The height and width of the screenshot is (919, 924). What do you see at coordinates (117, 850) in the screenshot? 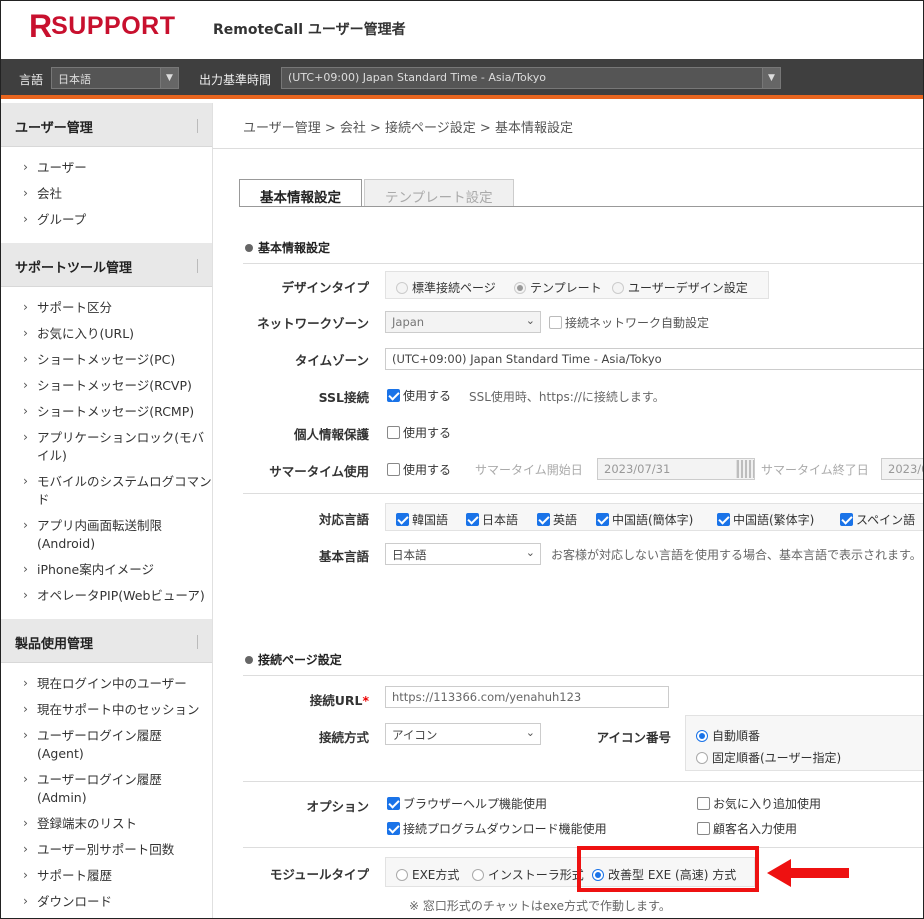
I see `sidebar-item-support-count: ユーザー別サポート回数` at bounding box center [117, 850].